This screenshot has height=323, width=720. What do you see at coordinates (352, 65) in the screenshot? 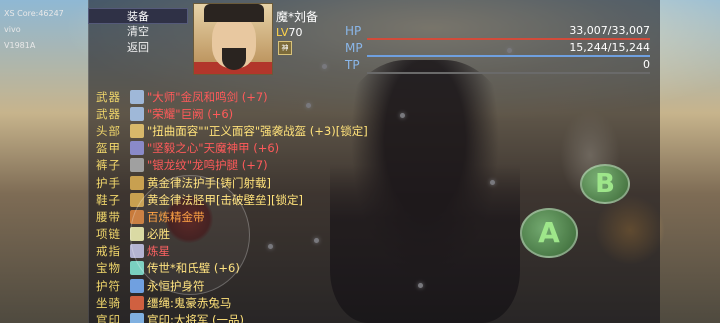
I see `tp-label: TP` at bounding box center [352, 65].